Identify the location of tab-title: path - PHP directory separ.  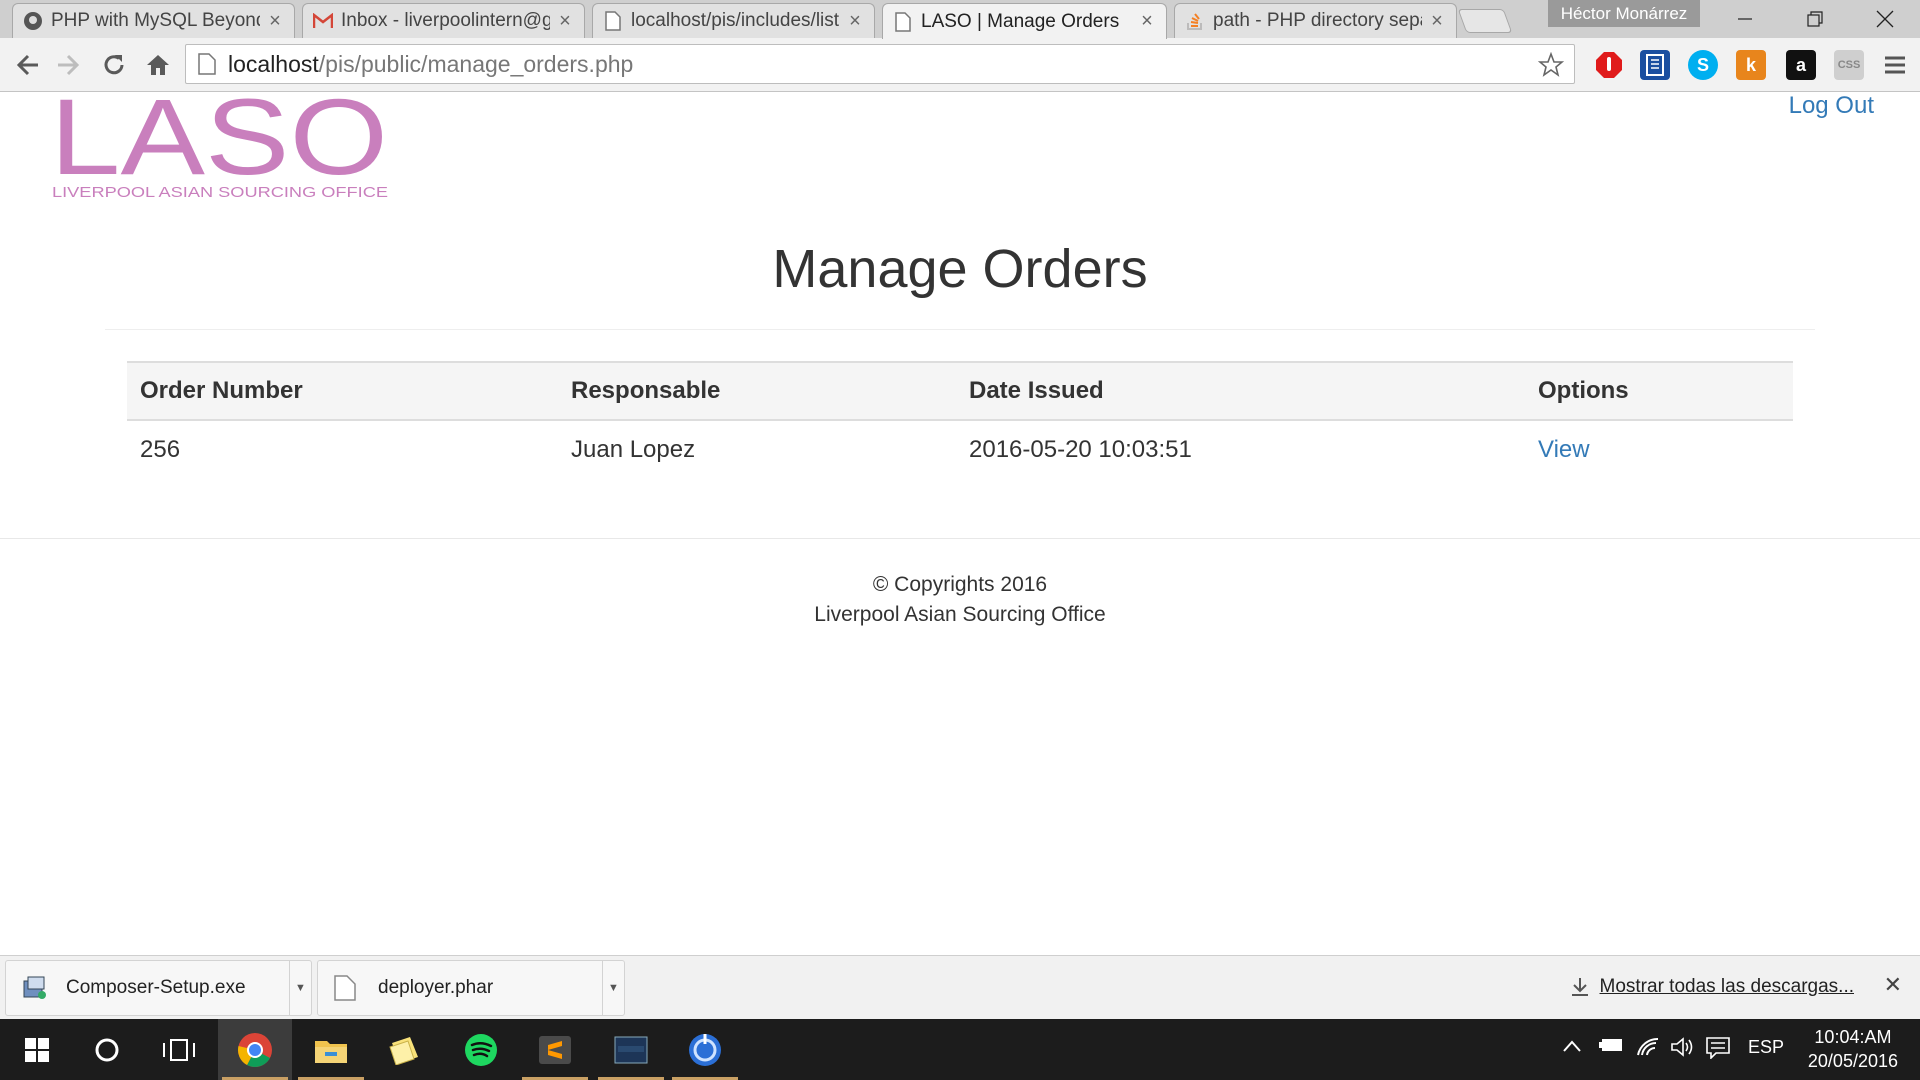
(1317, 20).